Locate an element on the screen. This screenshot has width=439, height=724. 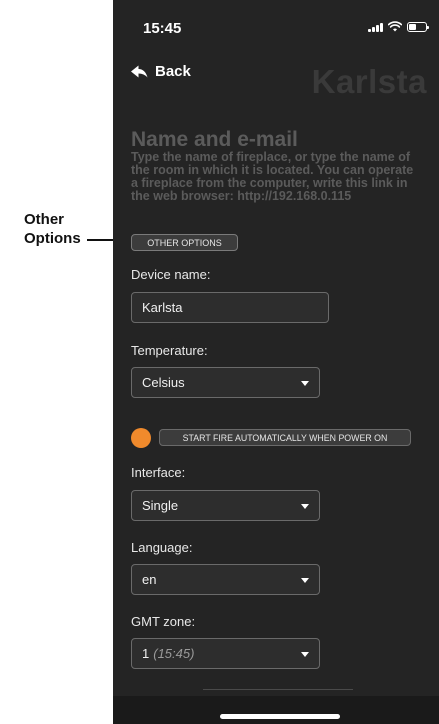
bottom-safe-area is located at coordinates (276, 710).